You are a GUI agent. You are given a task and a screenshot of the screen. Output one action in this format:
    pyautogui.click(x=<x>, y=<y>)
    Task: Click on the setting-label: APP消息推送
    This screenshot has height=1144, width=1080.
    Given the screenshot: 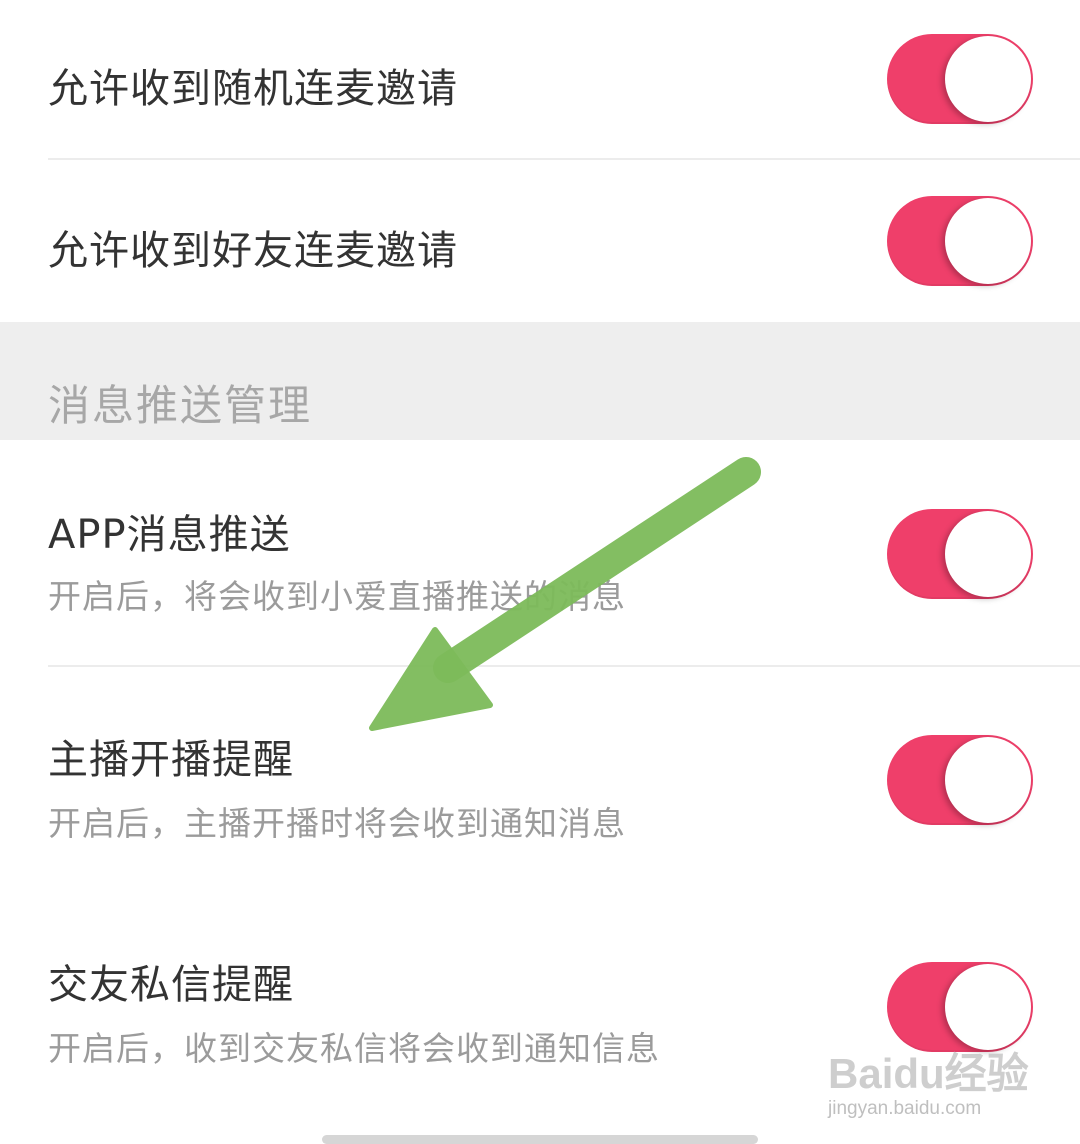 What is the action you would take?
    pyautogui.click(x=169, y=535)
    